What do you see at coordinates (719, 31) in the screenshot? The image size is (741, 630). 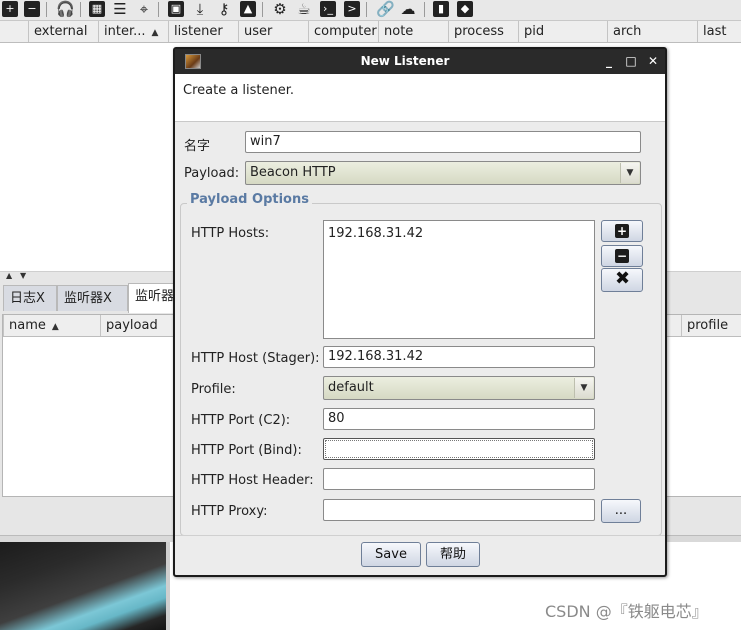 I see `column-last: last` at bounding box center [719, 31].